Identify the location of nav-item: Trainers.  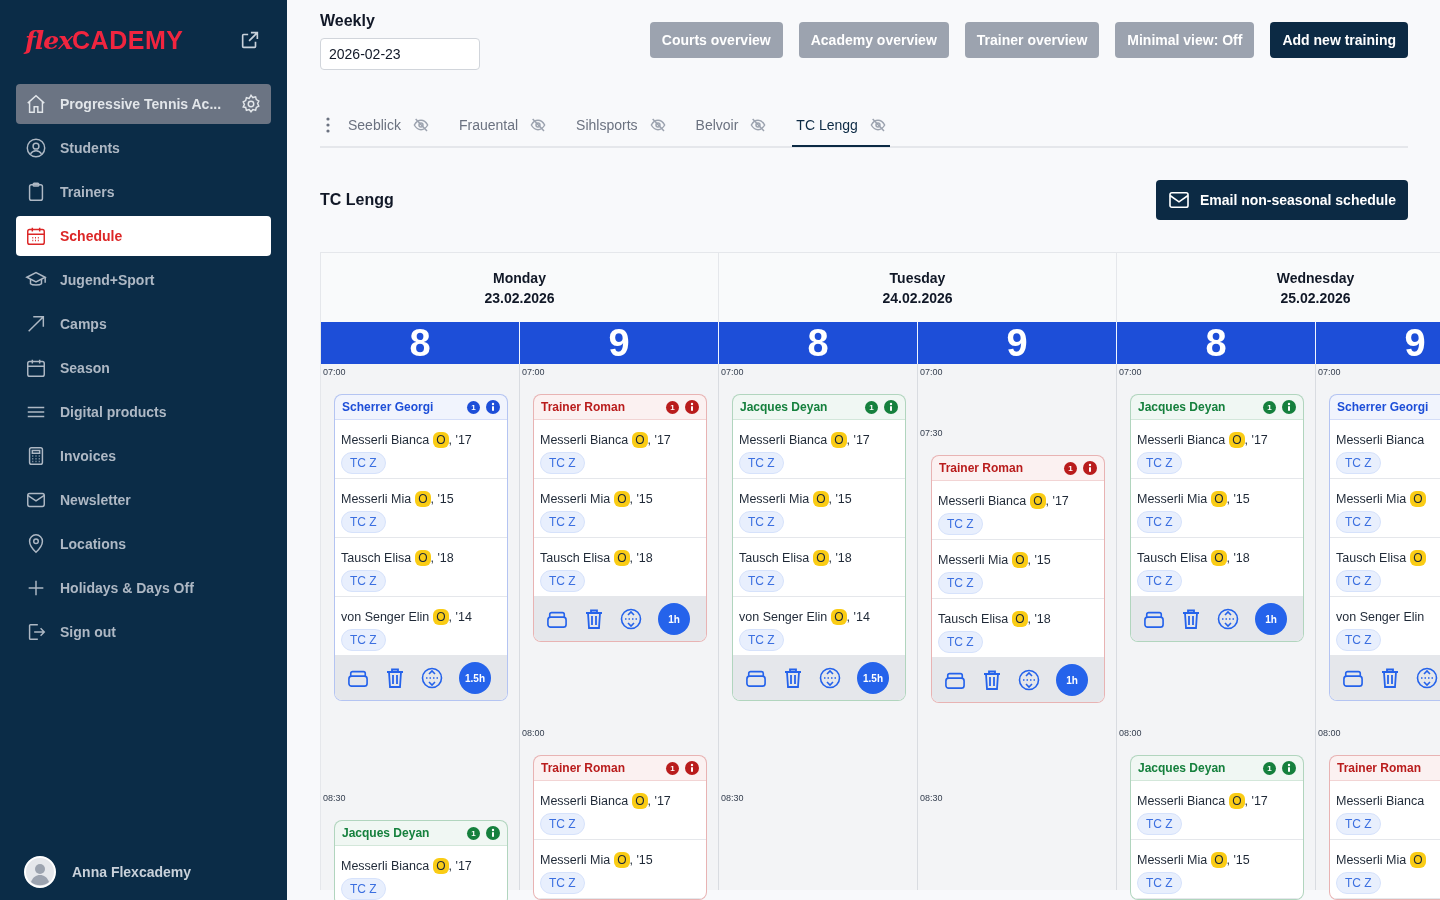
(143, 192).